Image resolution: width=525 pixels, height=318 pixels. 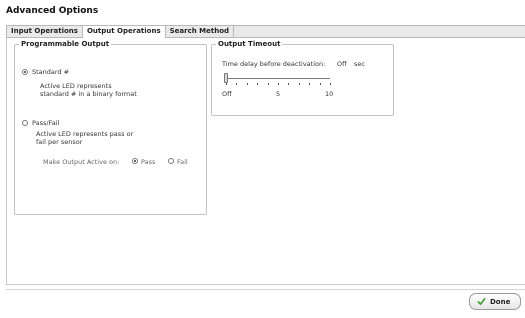 What do you see at coordinates (52, 11) in the screenshot?
I see `page-title: Advanced Options` at bounding box center [52, 11].